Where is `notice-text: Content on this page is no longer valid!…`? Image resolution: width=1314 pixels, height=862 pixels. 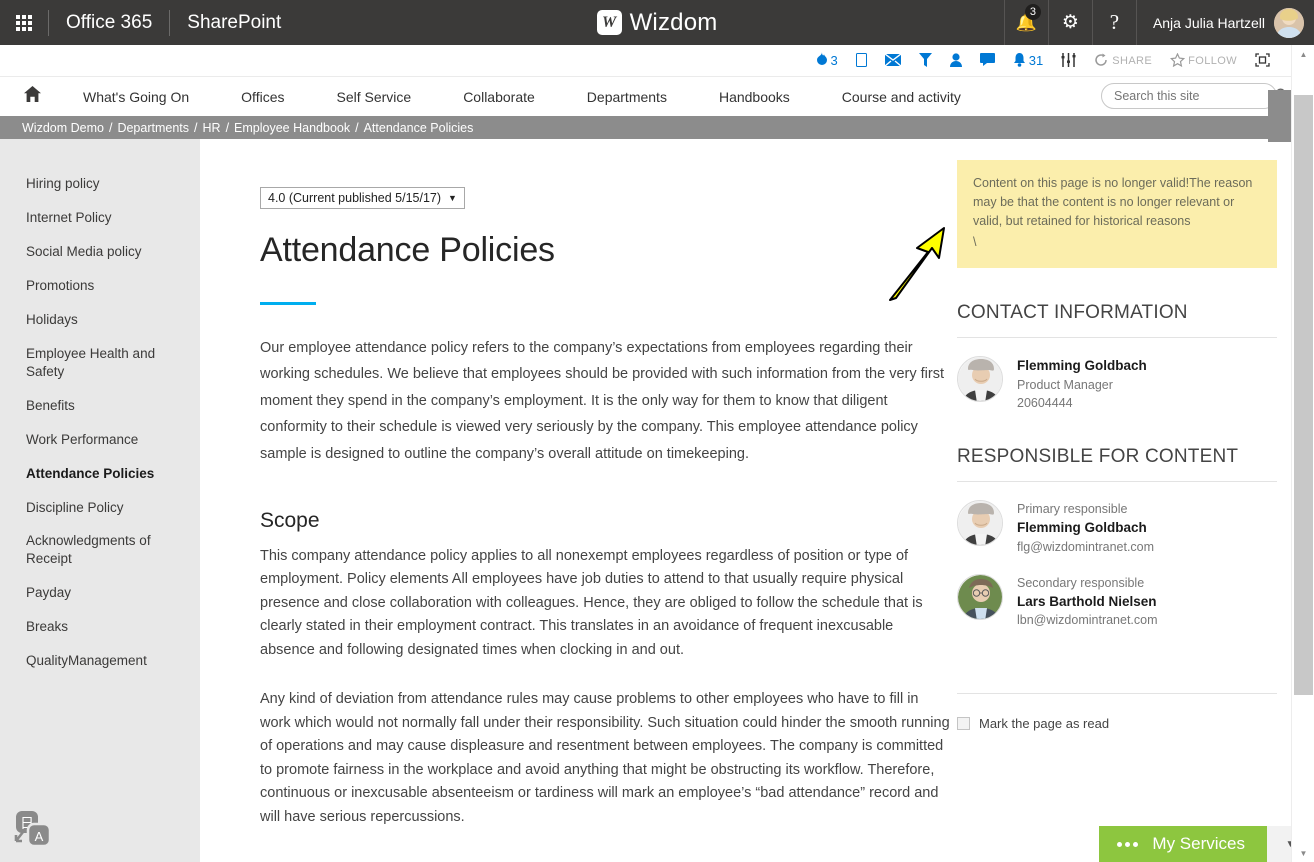
notice-text: Content on this page is no longer valid!… is located at coordinates (1113, 202).